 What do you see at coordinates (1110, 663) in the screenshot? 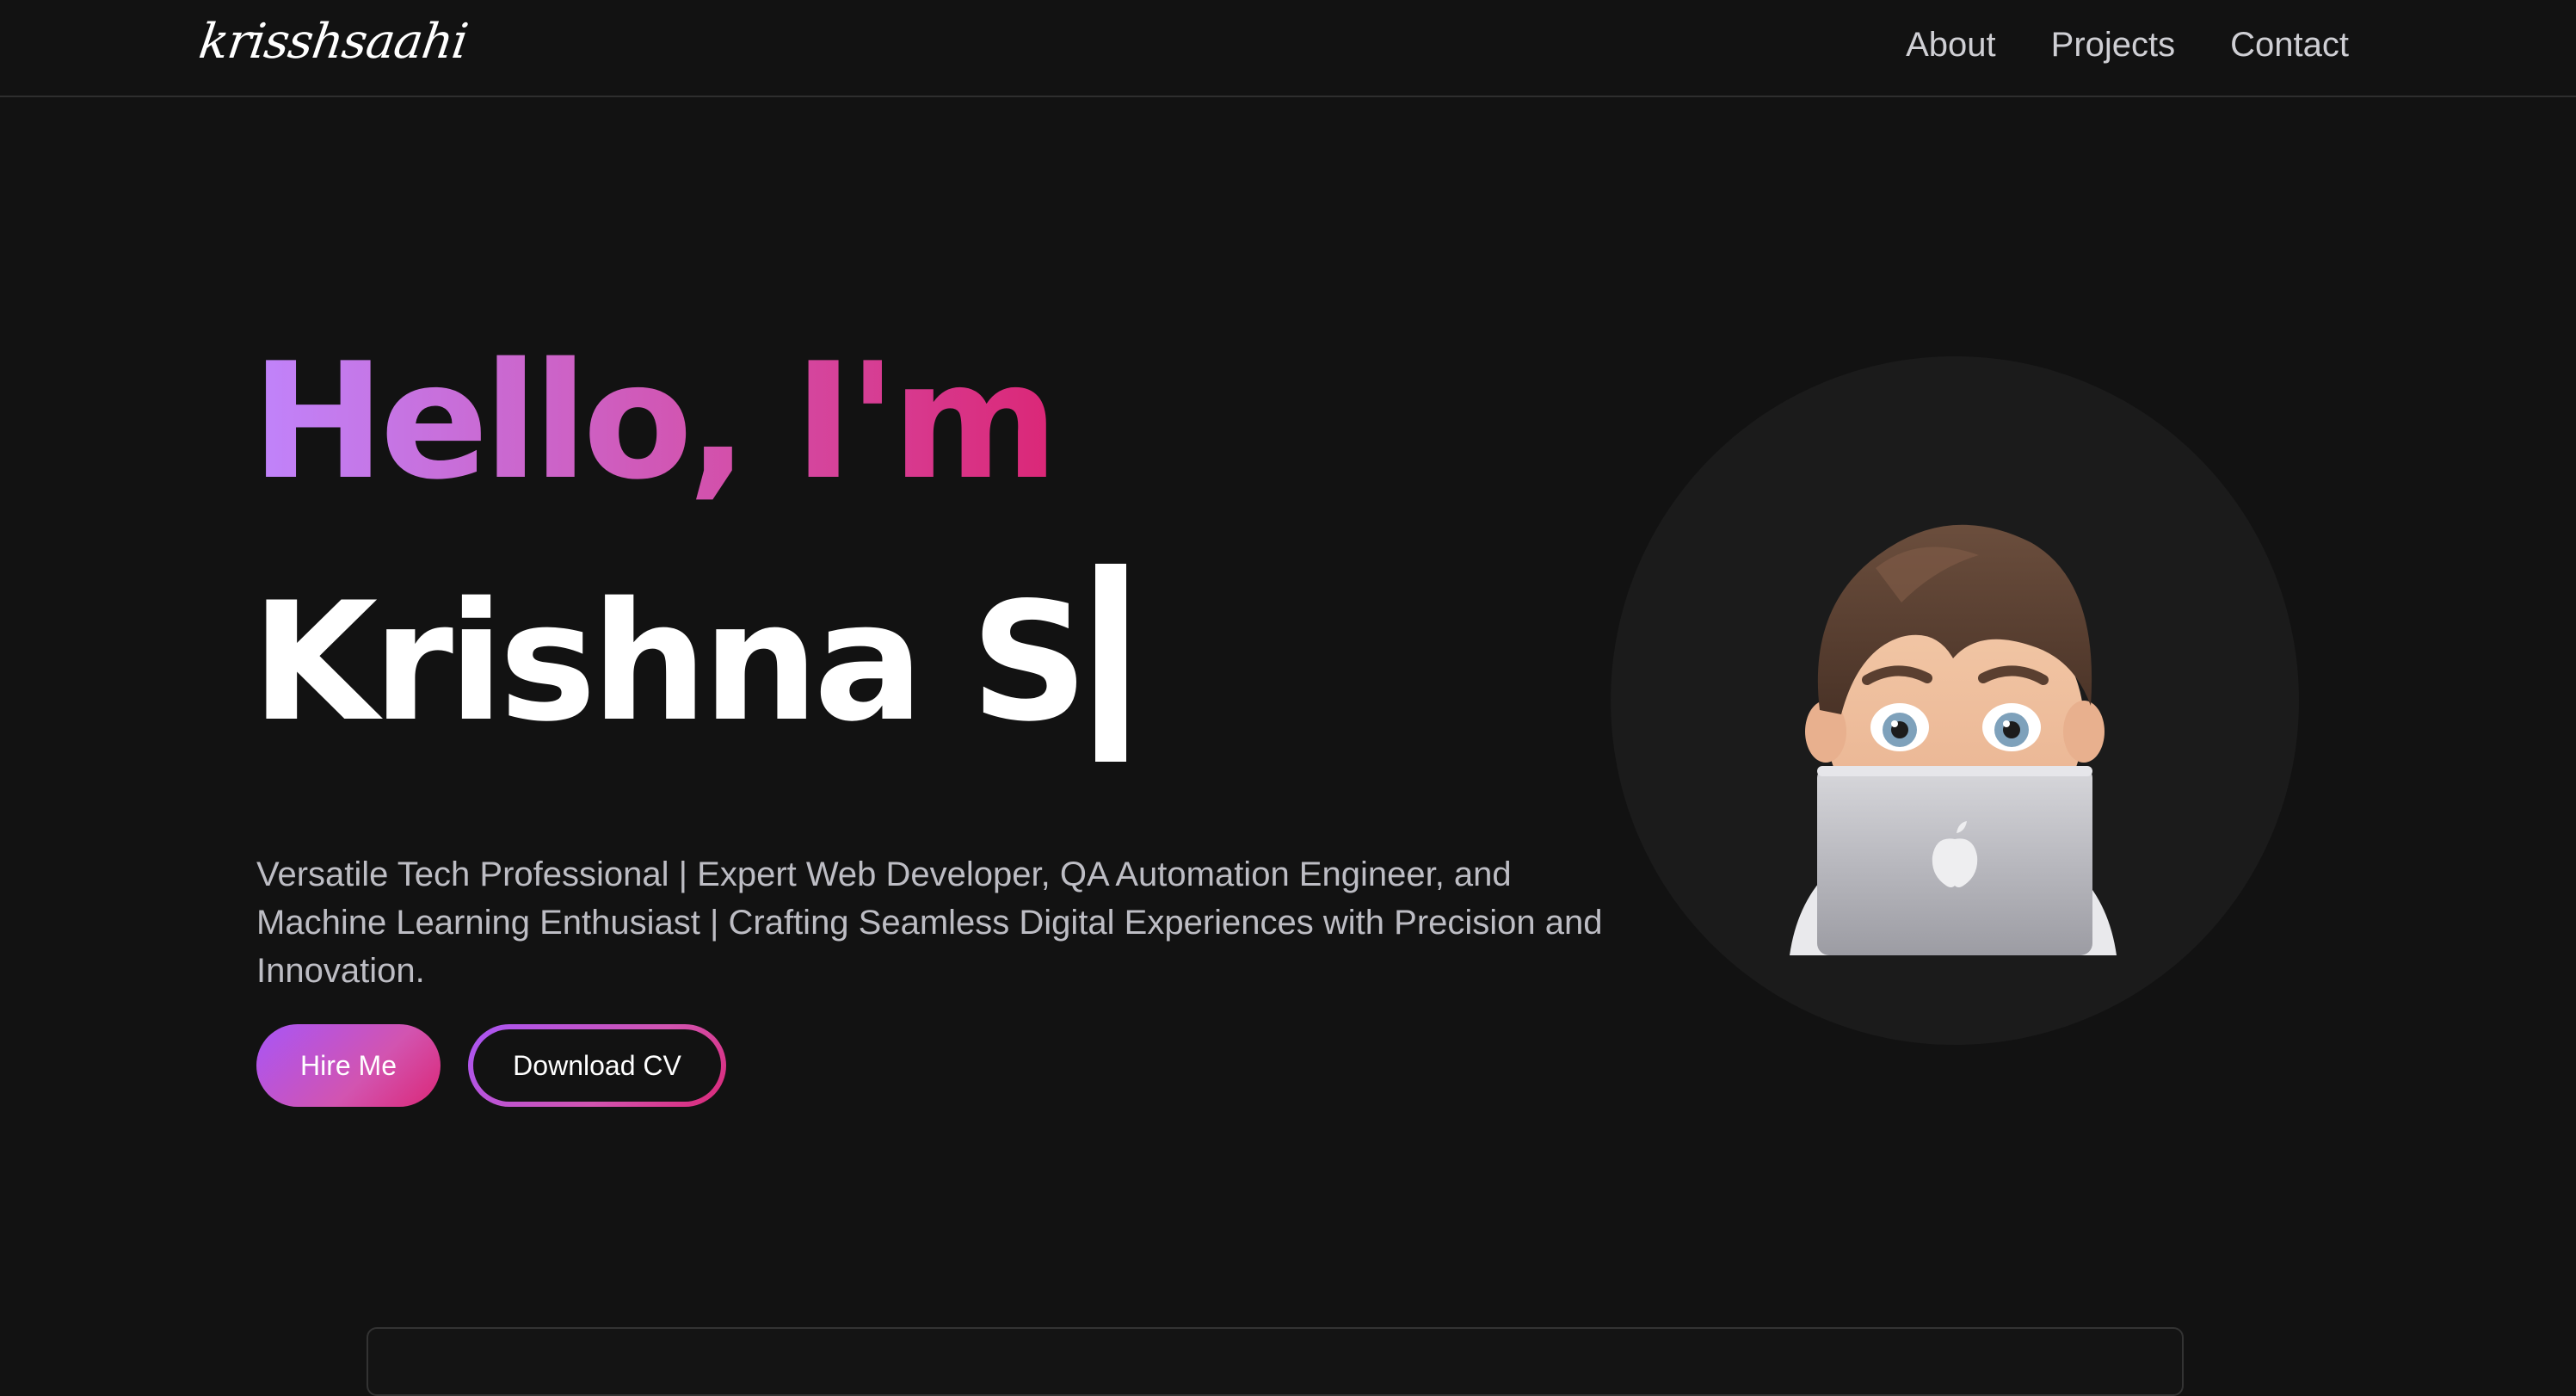
I see `typing-cursor` at bounding box center [1110, 663].